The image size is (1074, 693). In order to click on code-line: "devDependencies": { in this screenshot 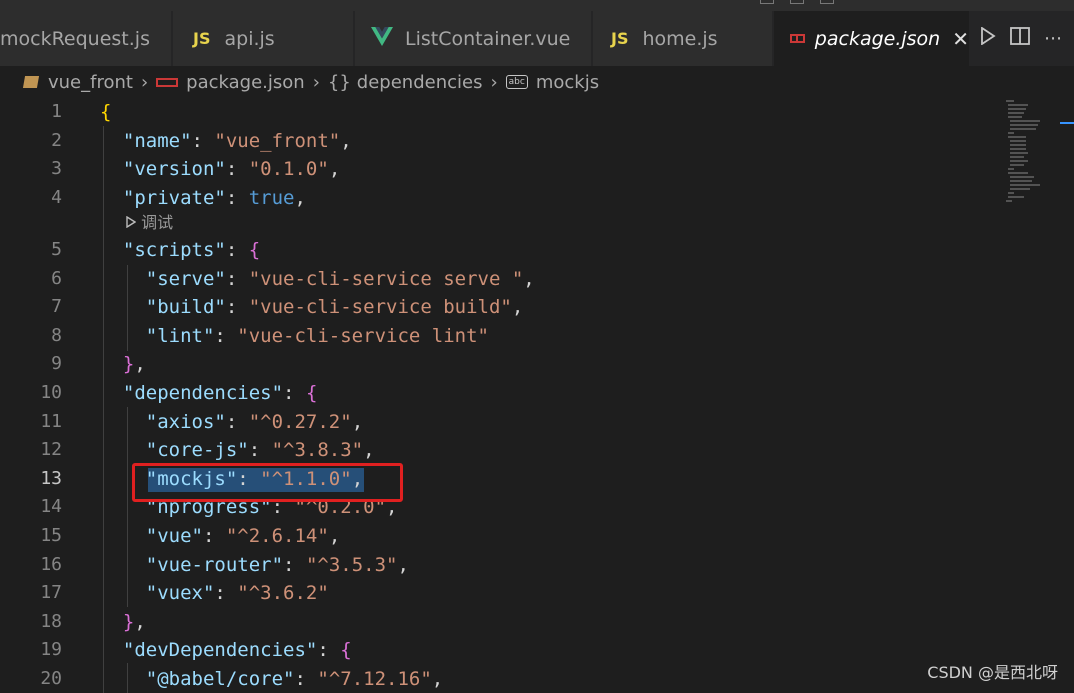, I will do `click(237, 650)`.